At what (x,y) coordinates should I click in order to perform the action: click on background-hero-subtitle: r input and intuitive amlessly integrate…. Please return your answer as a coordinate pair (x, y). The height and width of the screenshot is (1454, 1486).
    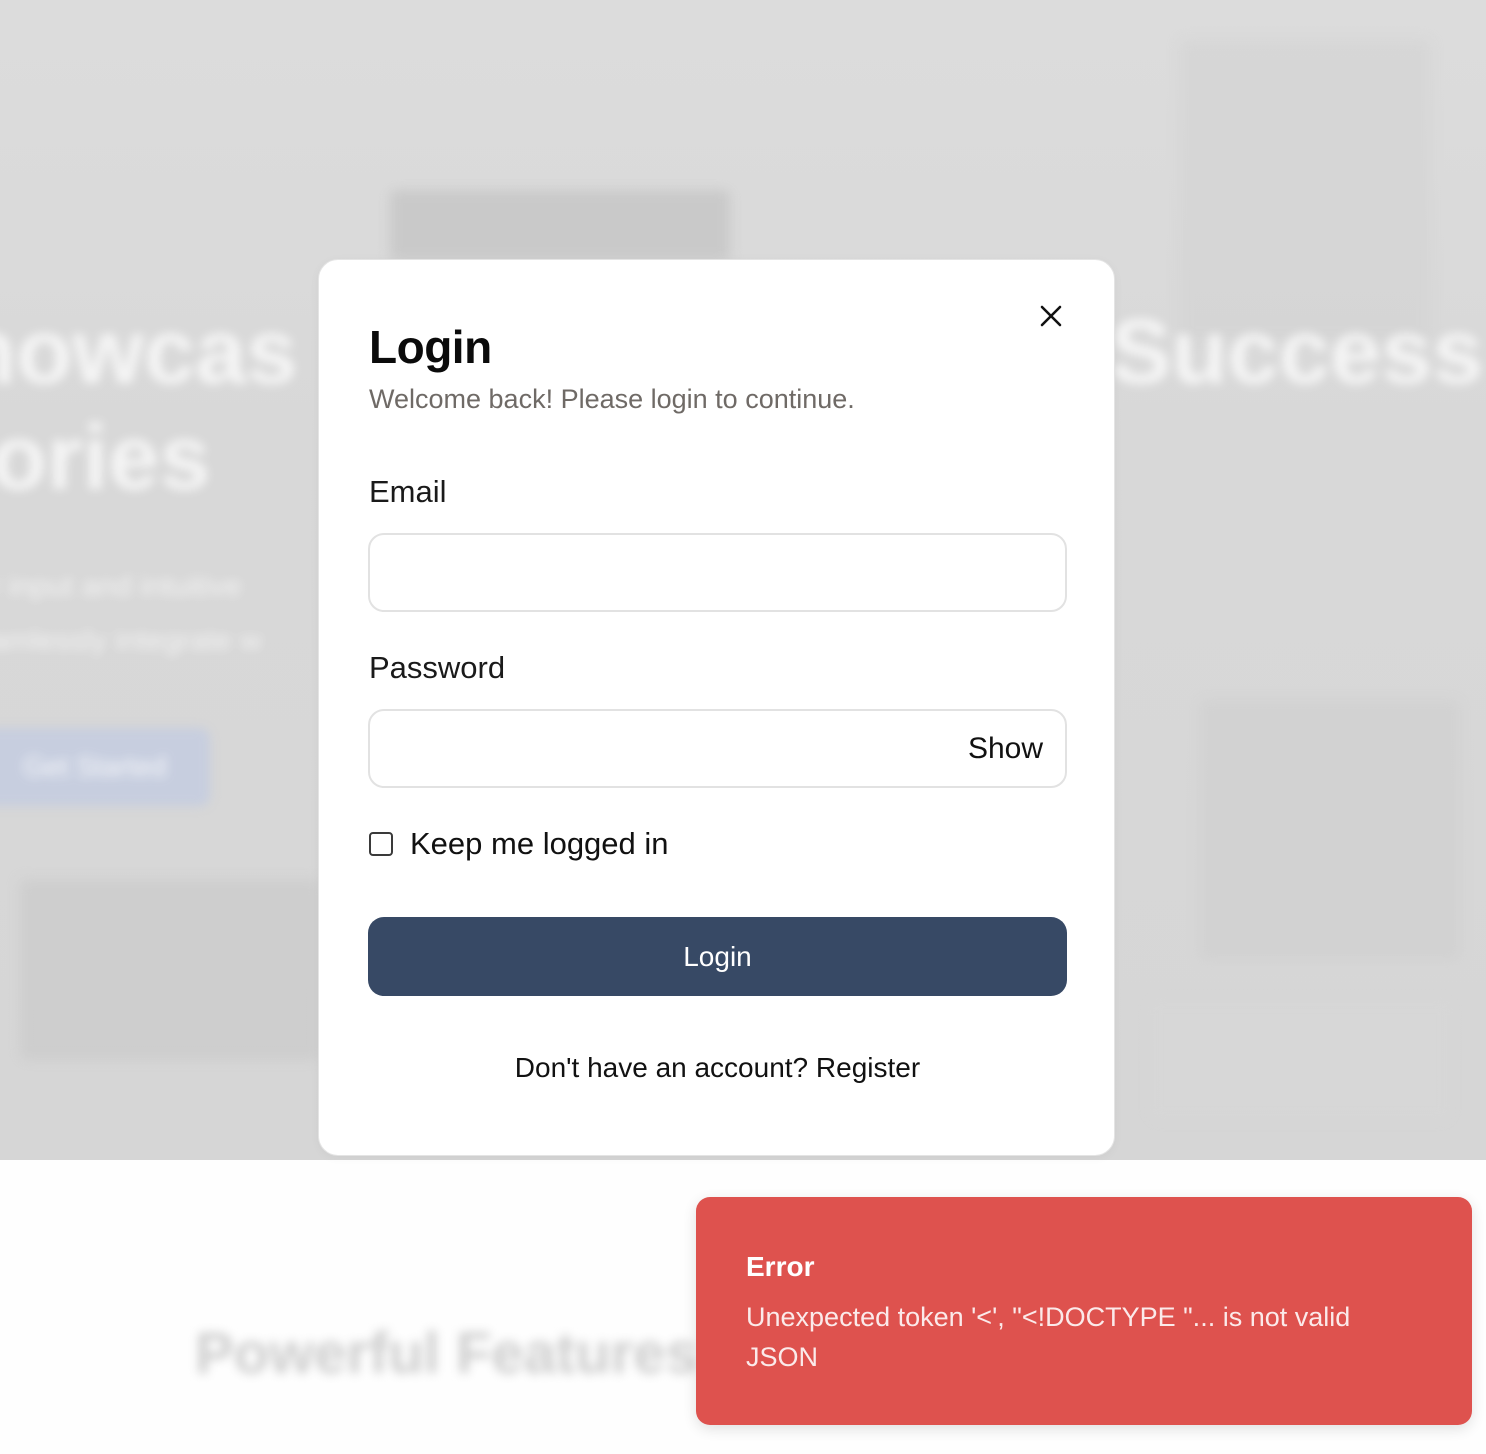
    Looking at the image, I should click on (131, 614).